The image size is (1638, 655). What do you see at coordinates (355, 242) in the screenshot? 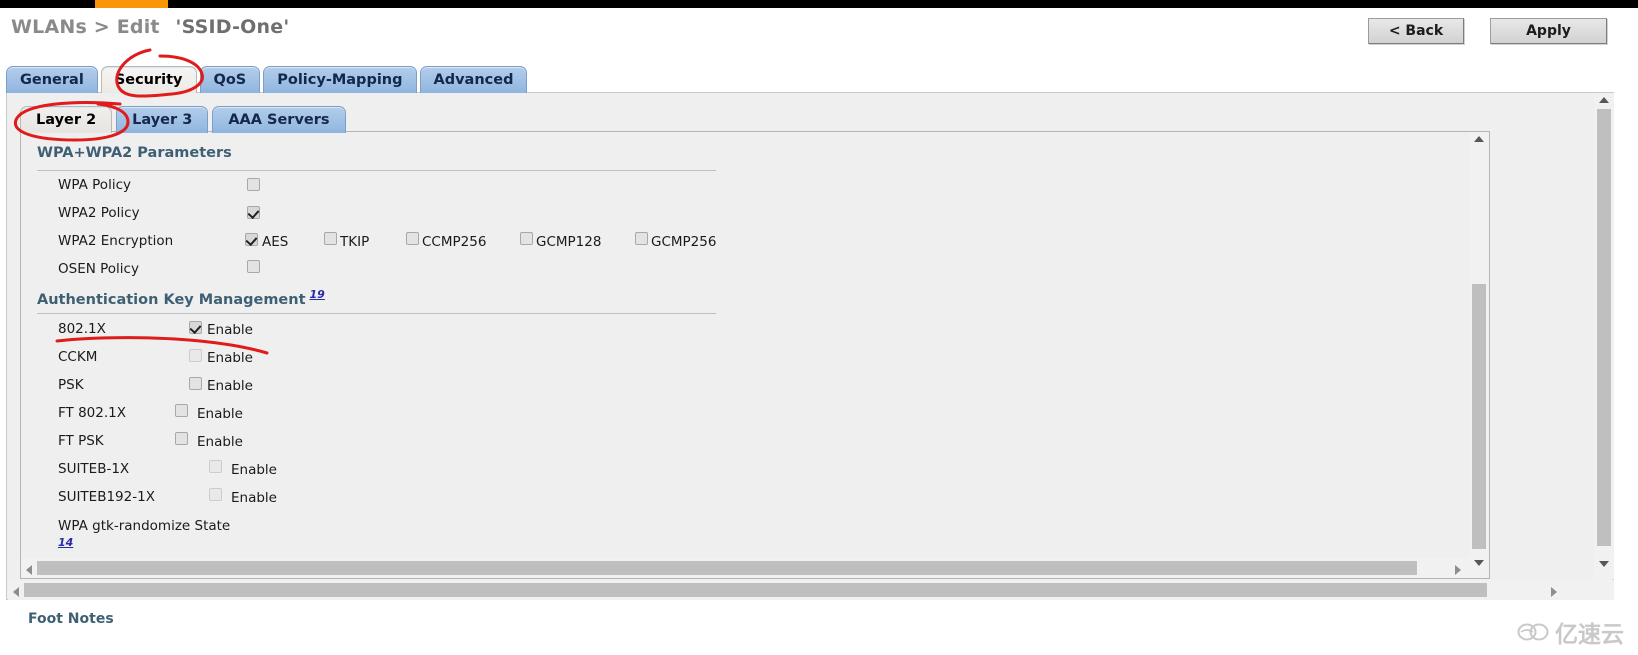
I see `label-encryption-tkip: TKIP` at bounding box center [355, 242].